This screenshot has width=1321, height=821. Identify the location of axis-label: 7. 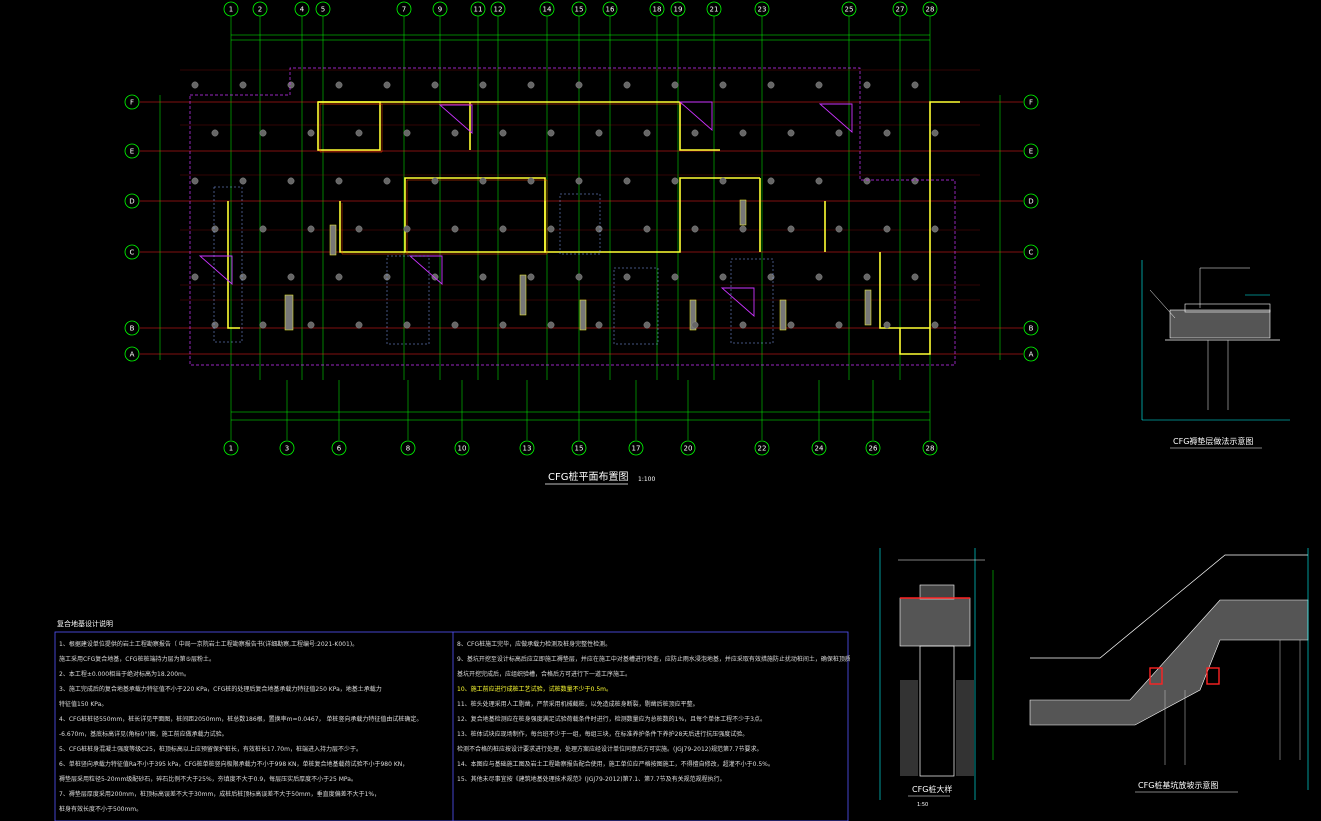
(404, 10).